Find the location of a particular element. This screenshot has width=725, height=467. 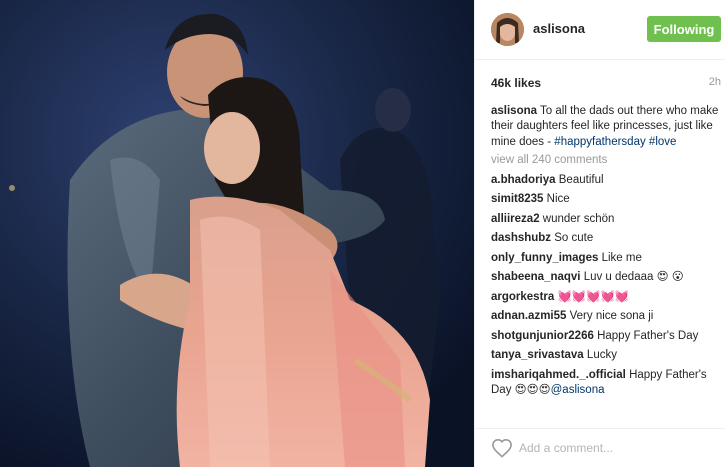

comment-item: tanya_srivastava Lucky is located at coordinates (605, 355).